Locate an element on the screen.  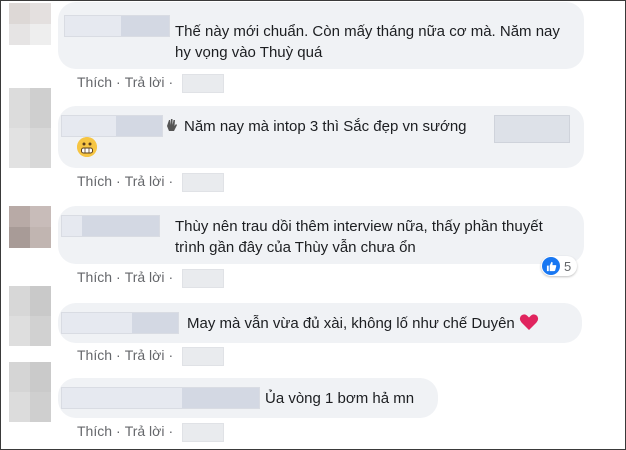
comment-text: Năm nay mà intop 3 thì Sắc đẹp vn sướng is located at coordinates (325, 126).